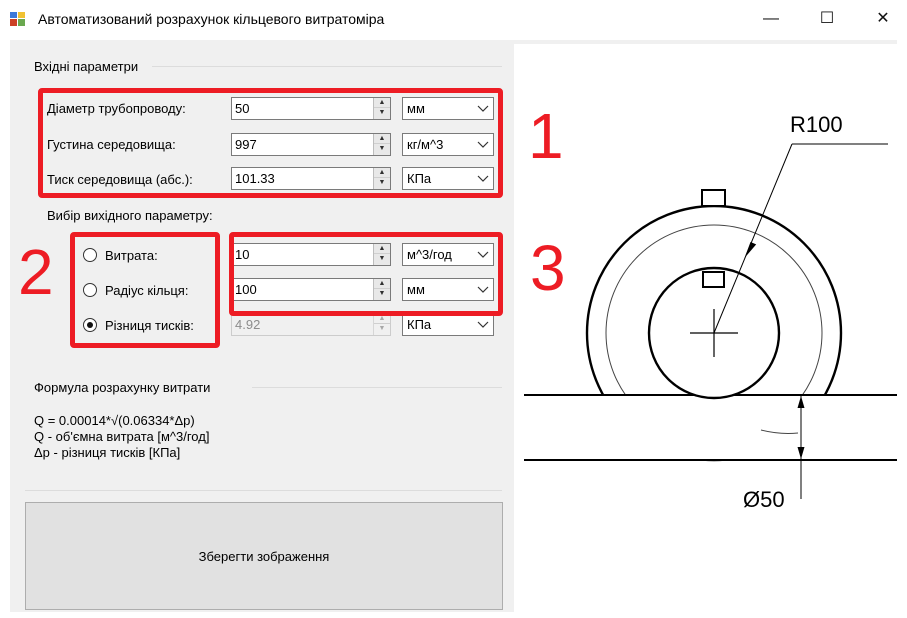 The image size is (907, 618). Describe the element at coordinates (131, 255) in the screenshot. I see `flow-label: Витрата:` at that location.